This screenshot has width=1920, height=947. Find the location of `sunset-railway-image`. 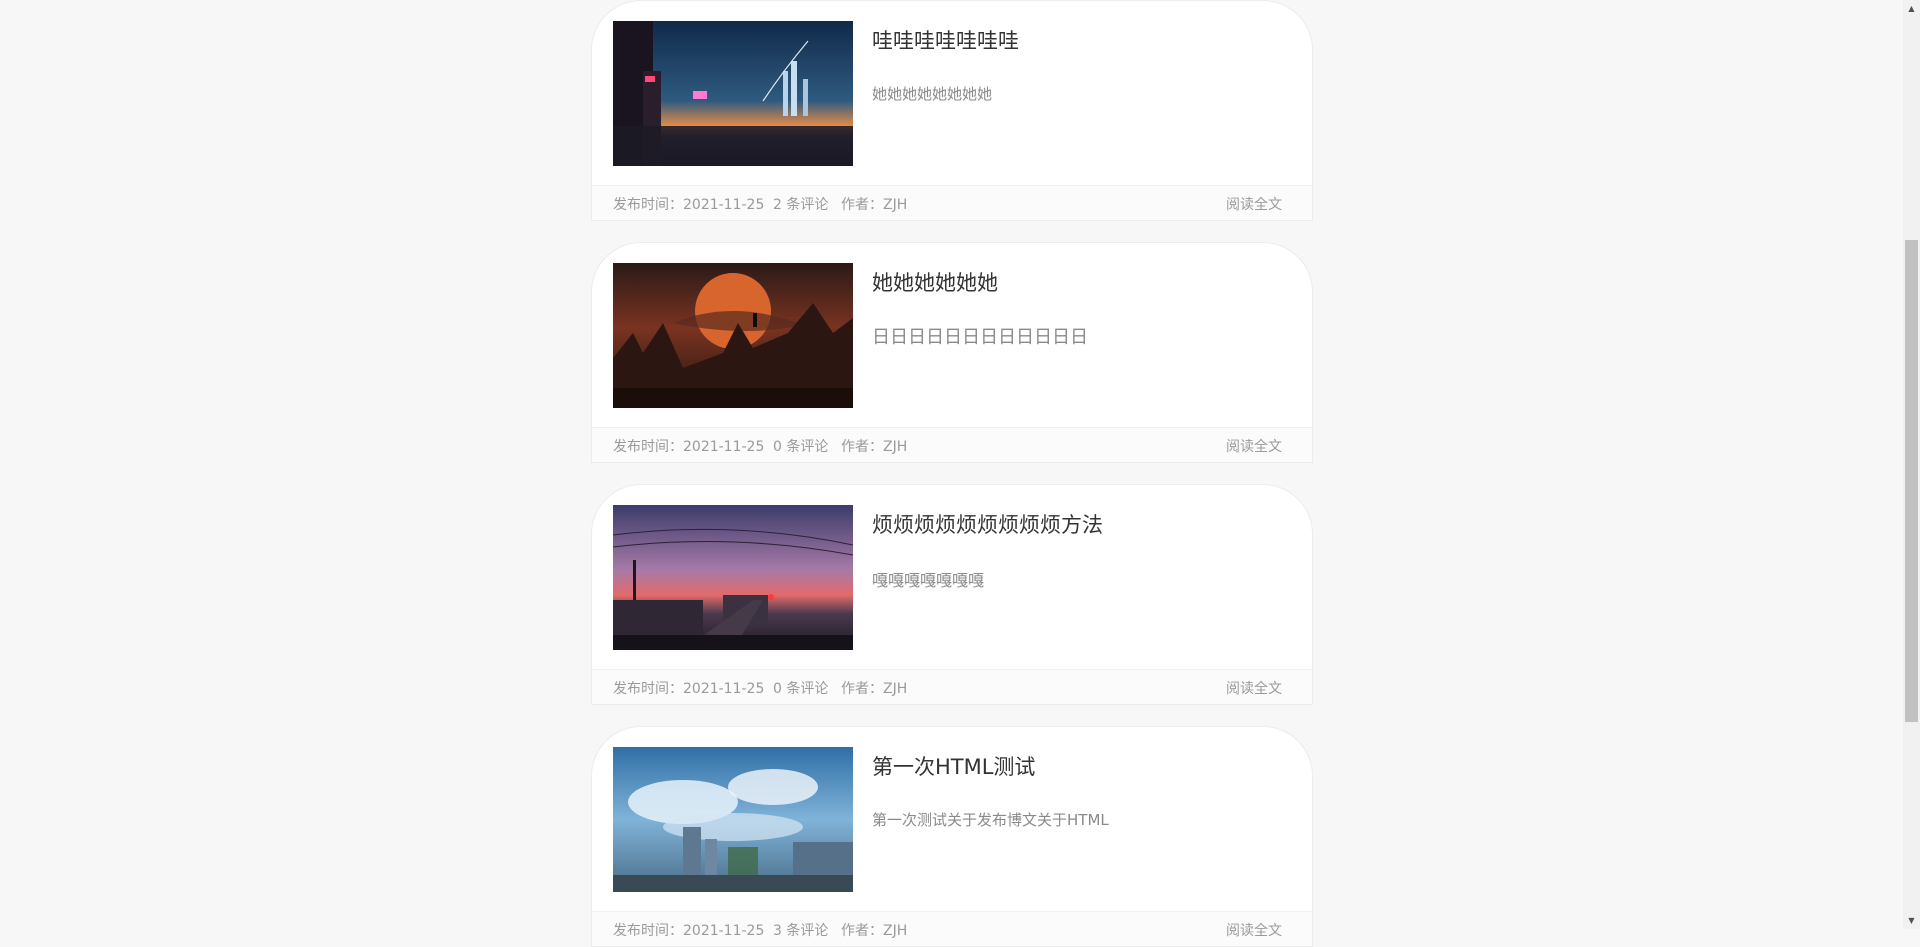

sunset-railway-image is located at coordinates (733, 577).